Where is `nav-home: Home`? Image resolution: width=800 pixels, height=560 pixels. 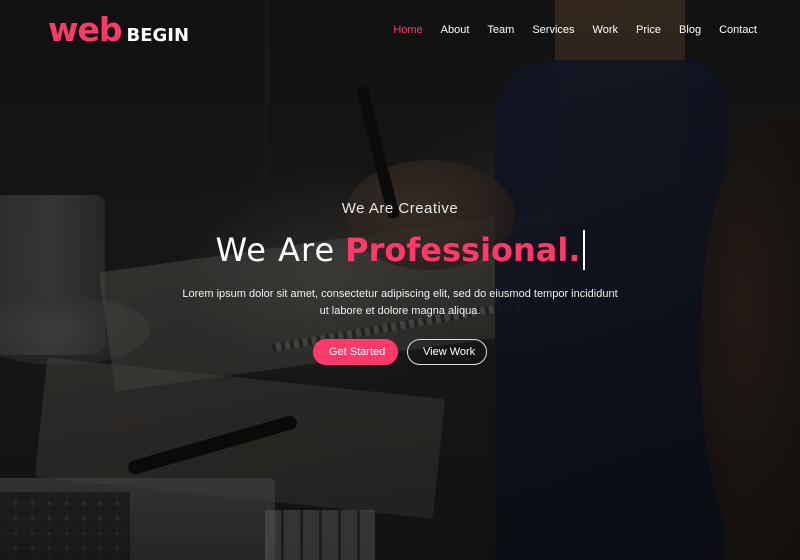 nav-home: Home is located at coordinates (407, 30).